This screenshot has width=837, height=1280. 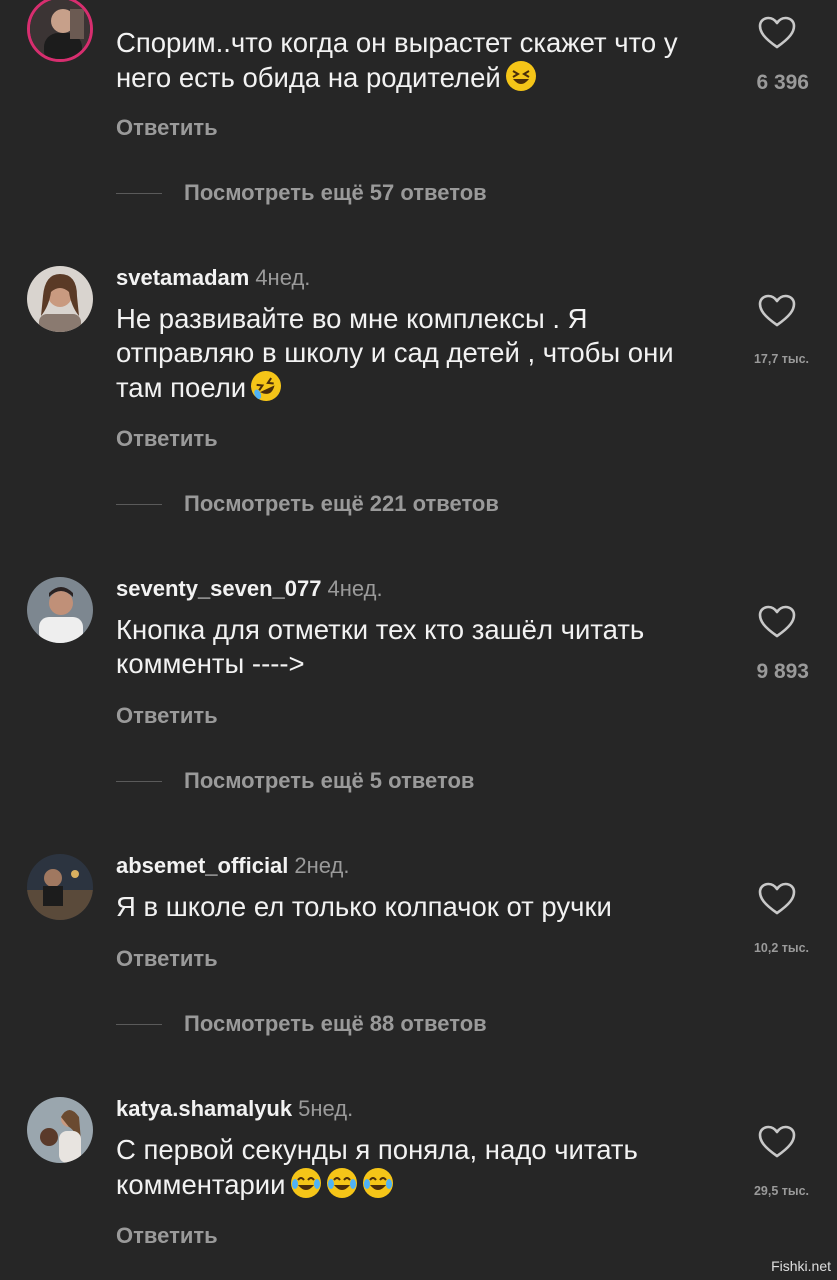 I want to click on like-count: 6 396, so click(x=782, y=82).